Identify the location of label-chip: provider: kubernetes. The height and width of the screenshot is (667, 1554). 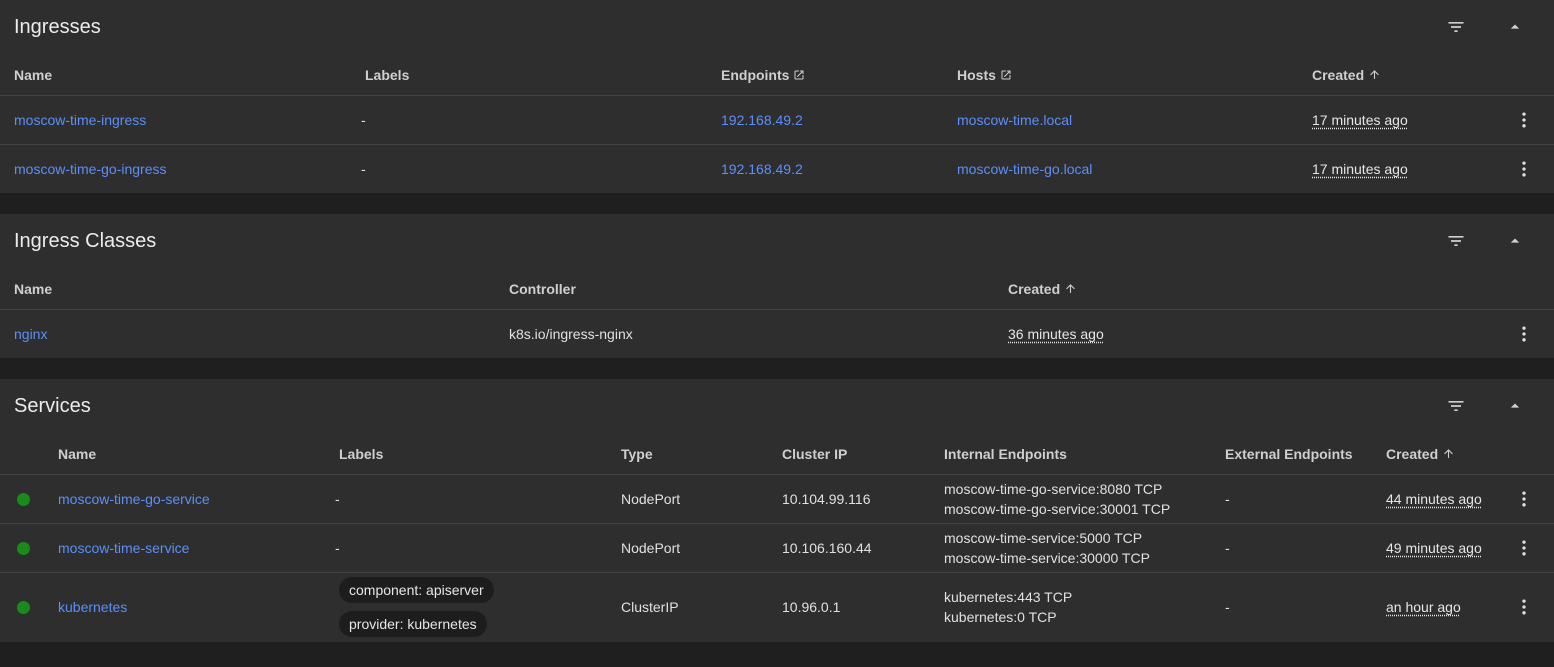
(413, 624).